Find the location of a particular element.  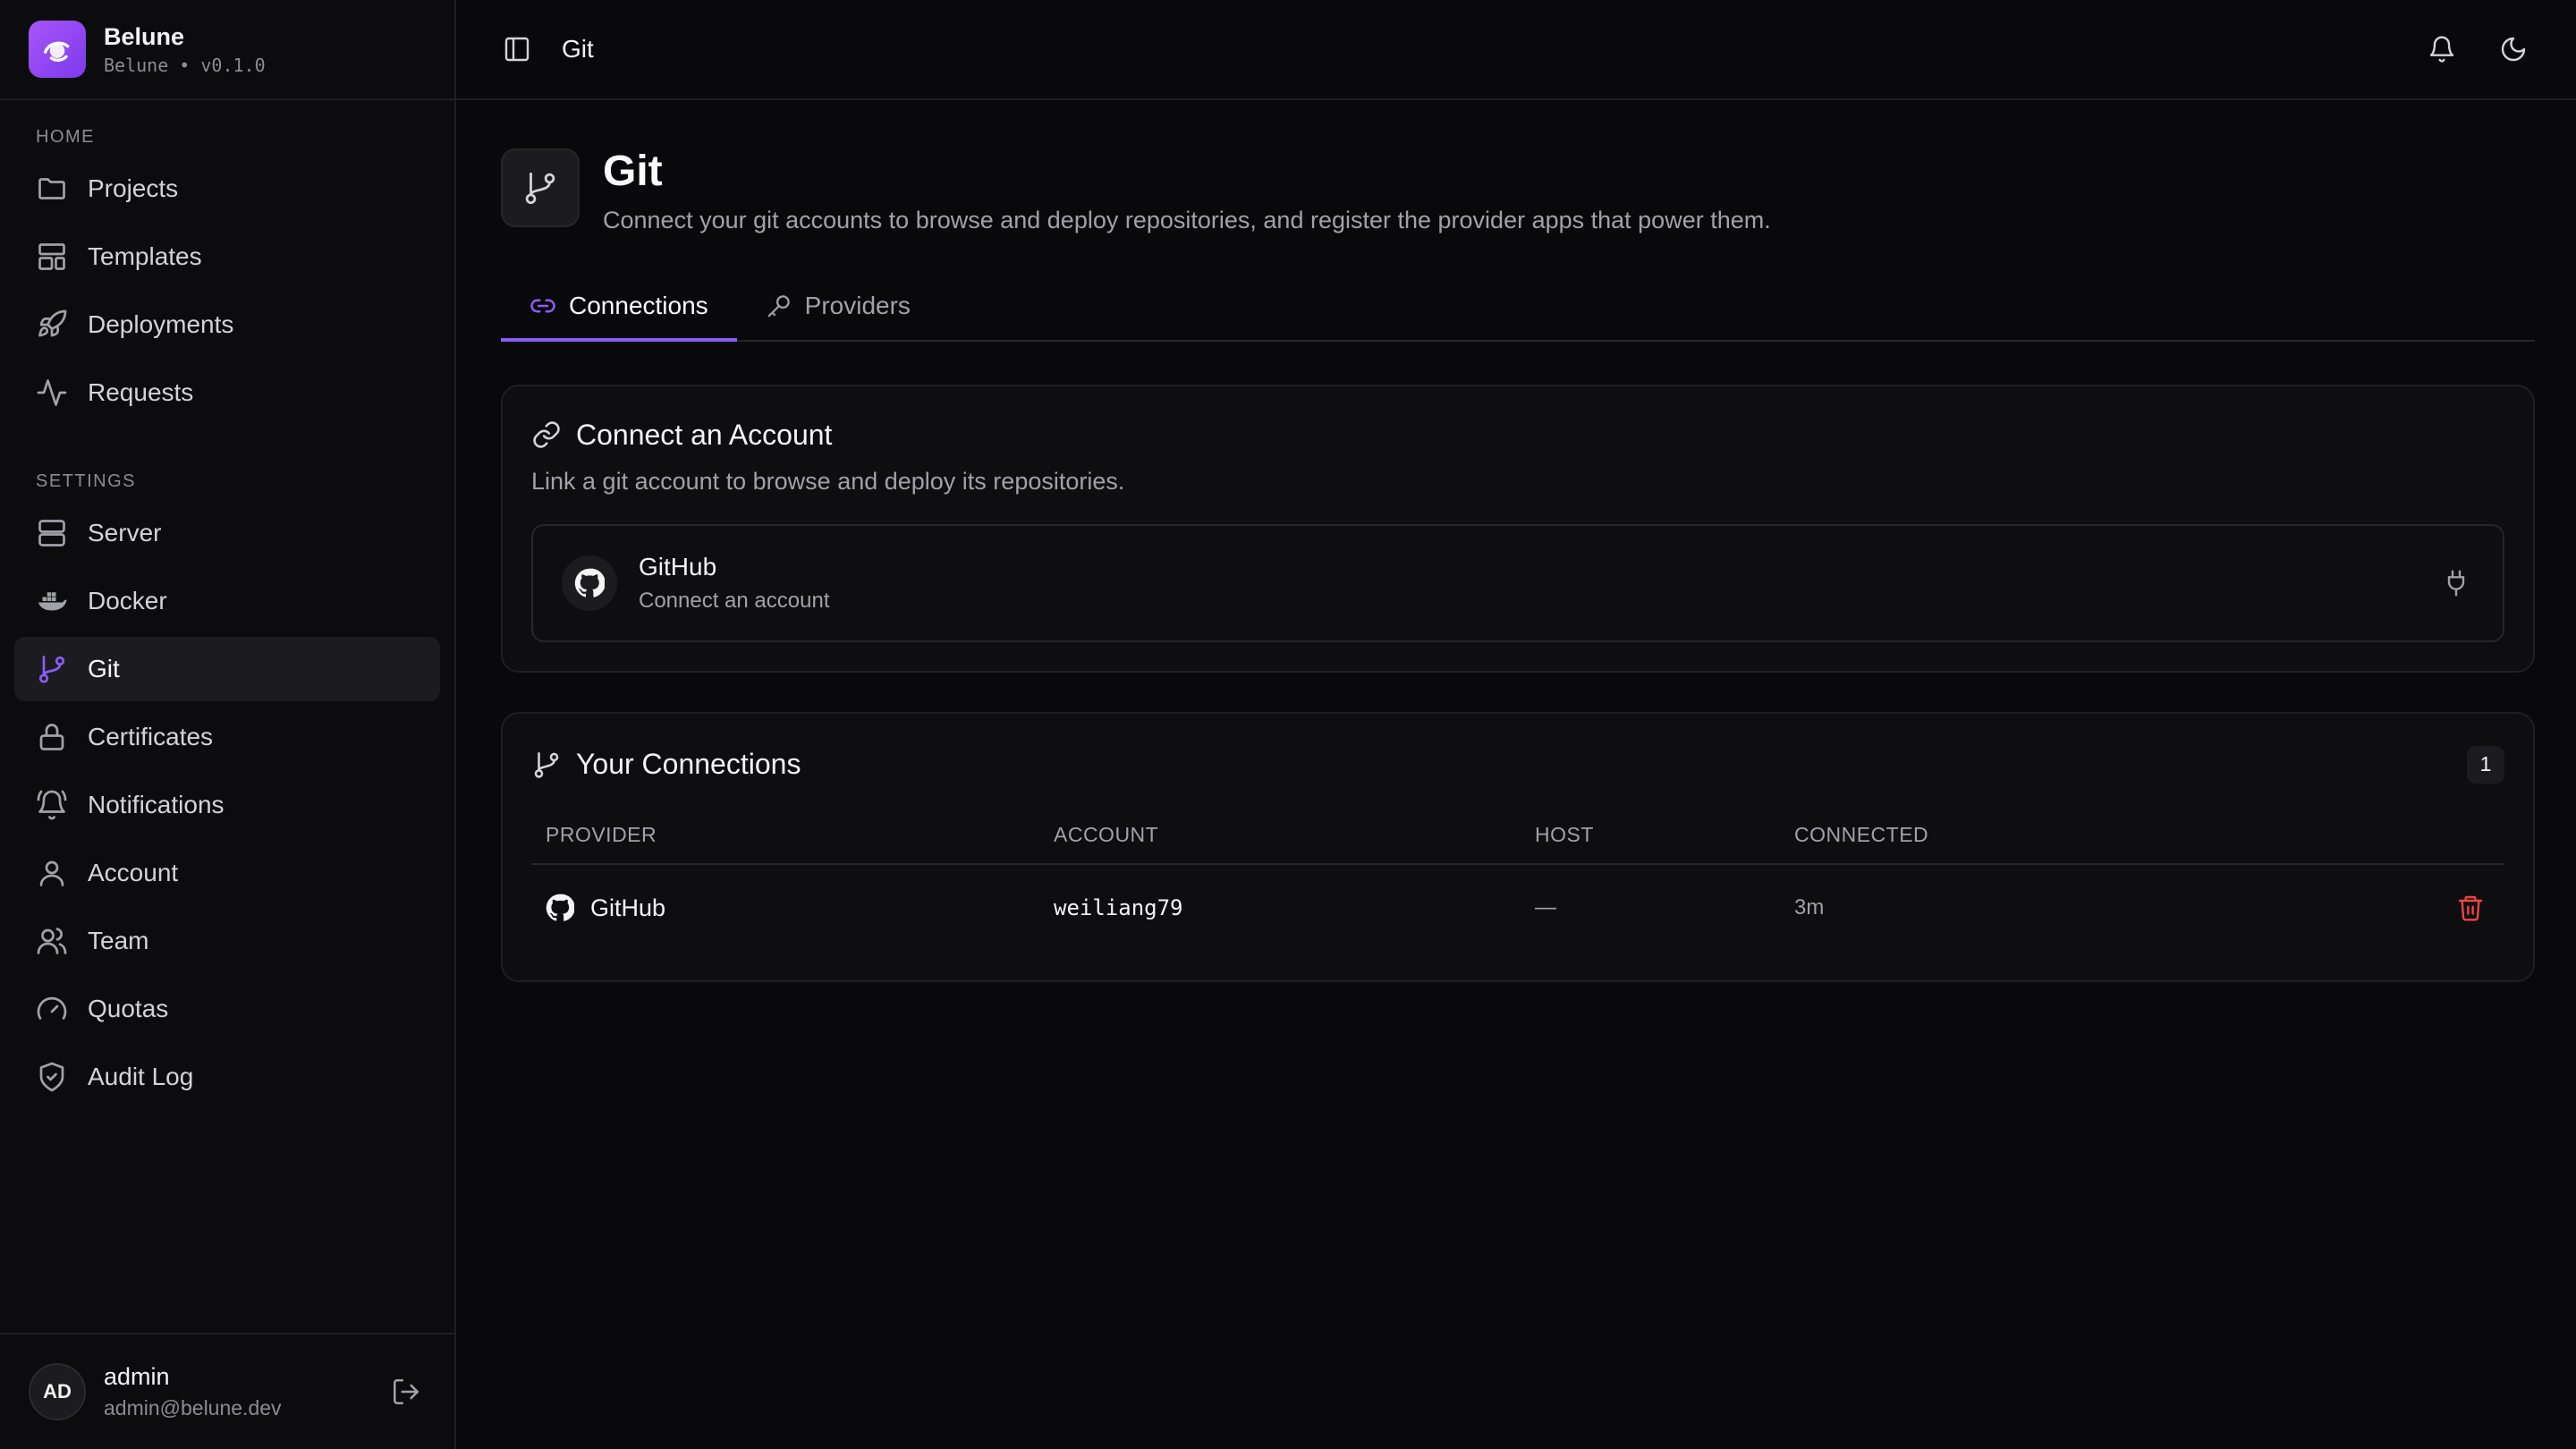

tab-label: Providers is located at coordinates (857, 305).